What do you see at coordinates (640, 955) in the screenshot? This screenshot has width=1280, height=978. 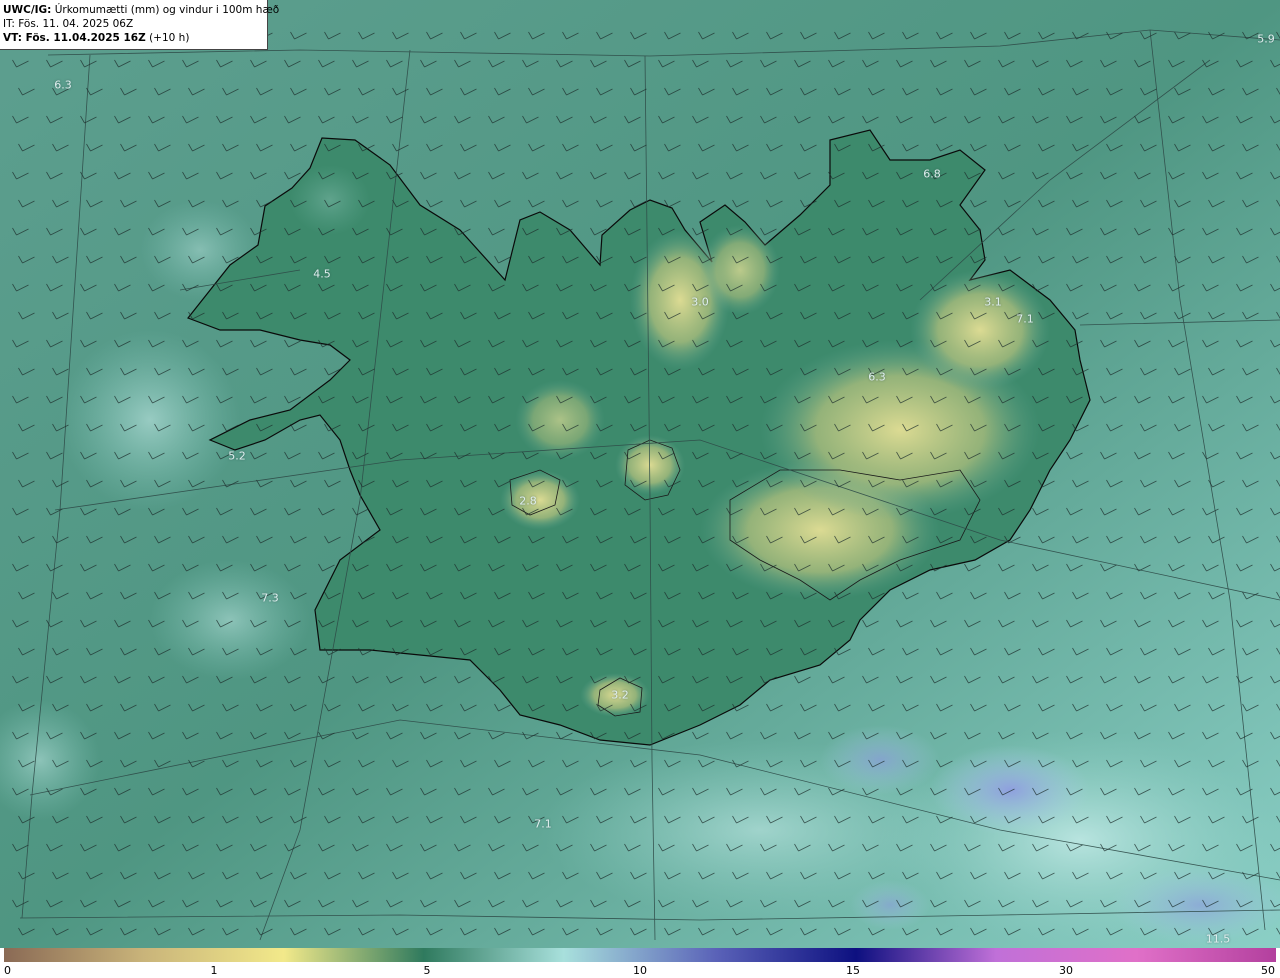 I see `colorbar-strip` at bounding box center [640, 955].